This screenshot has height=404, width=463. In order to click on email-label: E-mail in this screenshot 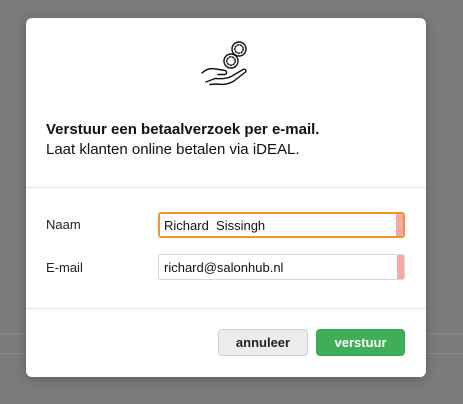, I will do `click(64, 267)`.